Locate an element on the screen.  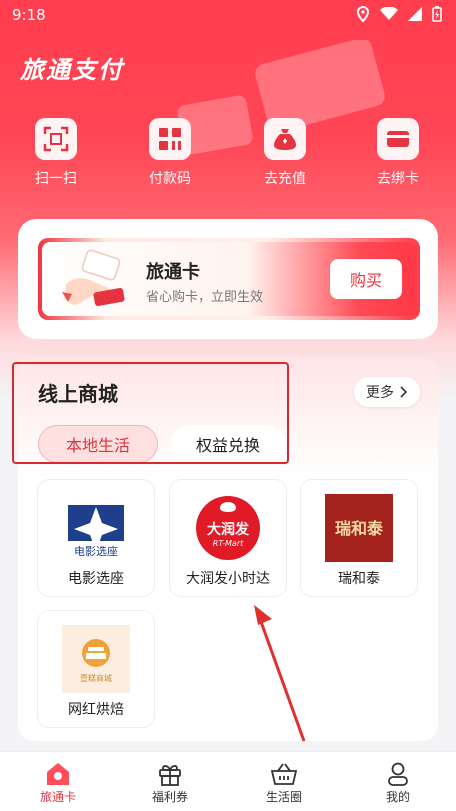
basket-icon is located at coordinates (284, 774).